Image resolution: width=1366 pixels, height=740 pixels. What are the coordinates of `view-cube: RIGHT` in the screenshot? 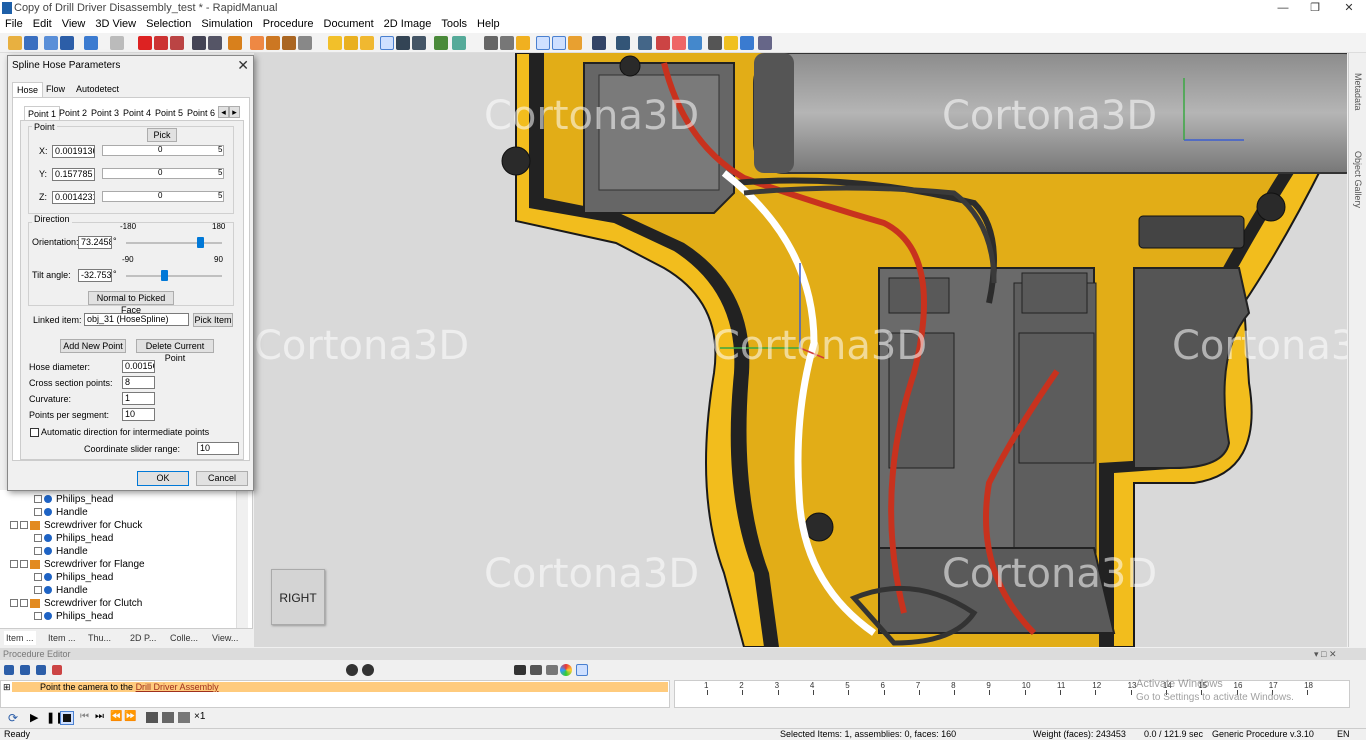 It's located at (298, 597).